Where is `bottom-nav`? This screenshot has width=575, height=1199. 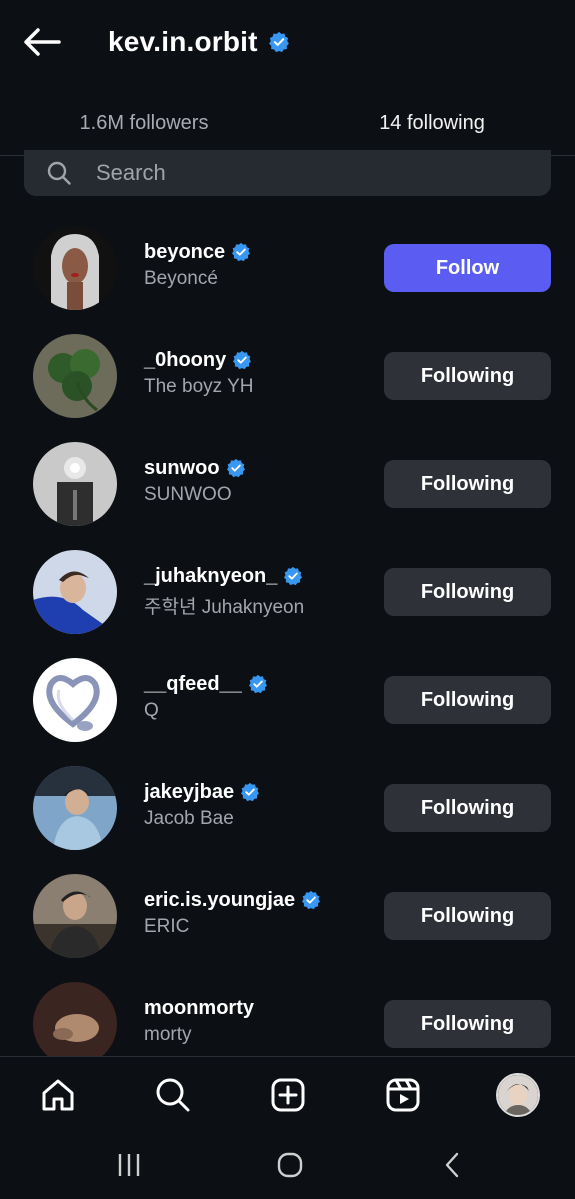 bottom-nav is located at coordinates (287, 1094).